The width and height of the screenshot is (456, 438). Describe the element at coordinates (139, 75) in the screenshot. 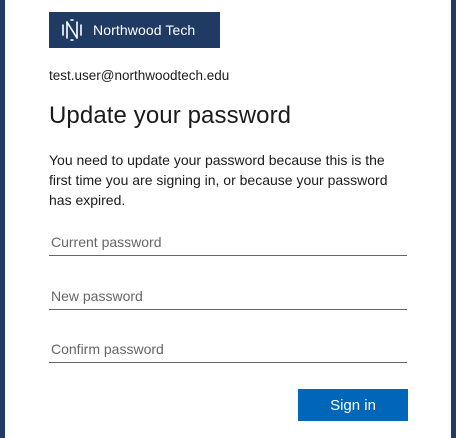

I see `account-identity: test.user@northwoodtech.edu` at that location.